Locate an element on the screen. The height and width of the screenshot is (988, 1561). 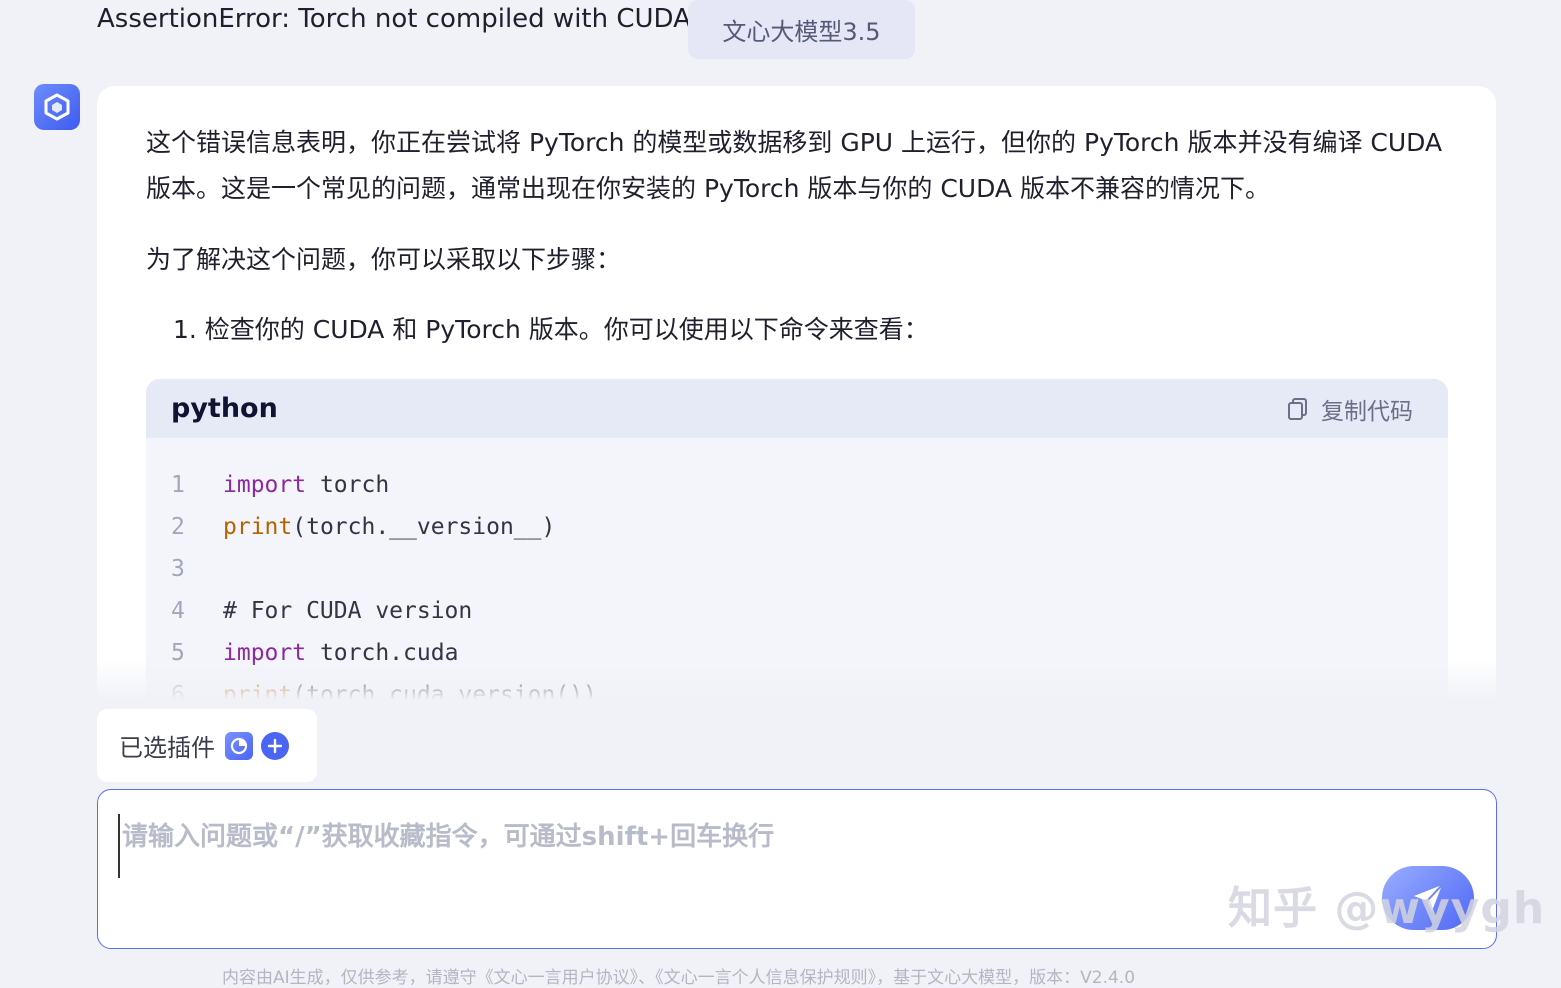
model-badge: 文心大模型3.5 is located at coordinates (801, 29).